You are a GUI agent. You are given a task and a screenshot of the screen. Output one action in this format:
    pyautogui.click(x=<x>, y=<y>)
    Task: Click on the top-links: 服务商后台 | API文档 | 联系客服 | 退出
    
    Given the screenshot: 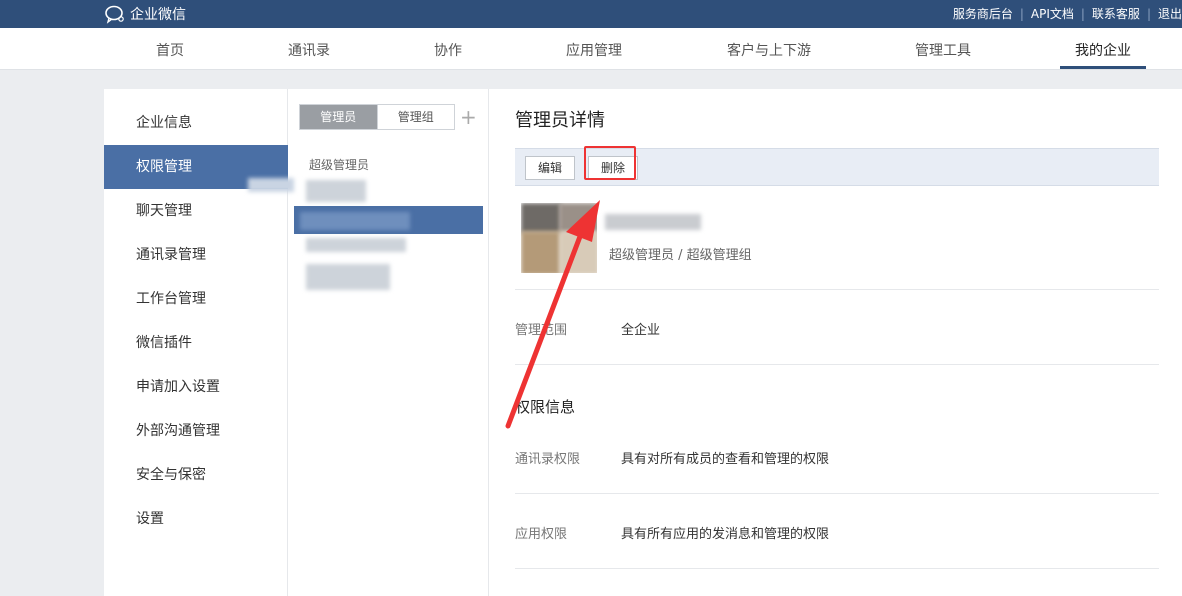 What is the action you would take?
    pyautogui.click(x=1067, y=13)
    